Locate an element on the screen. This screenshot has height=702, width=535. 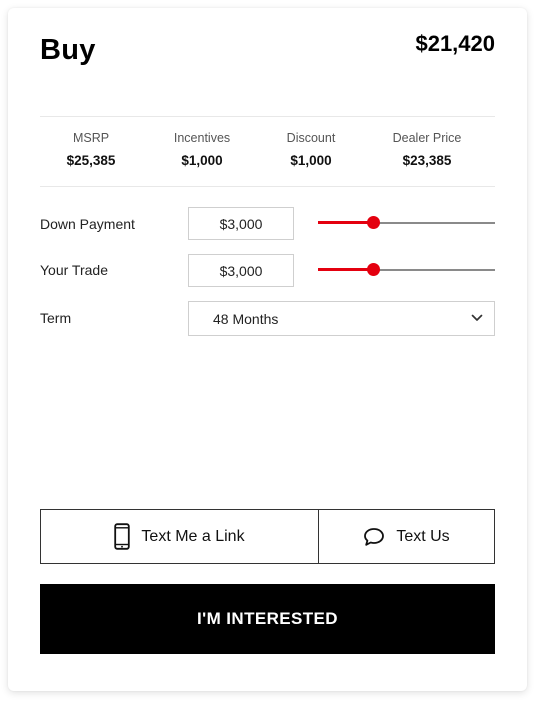
price-incentives: Incentives $1,000 is located at coordinates (202, 149).